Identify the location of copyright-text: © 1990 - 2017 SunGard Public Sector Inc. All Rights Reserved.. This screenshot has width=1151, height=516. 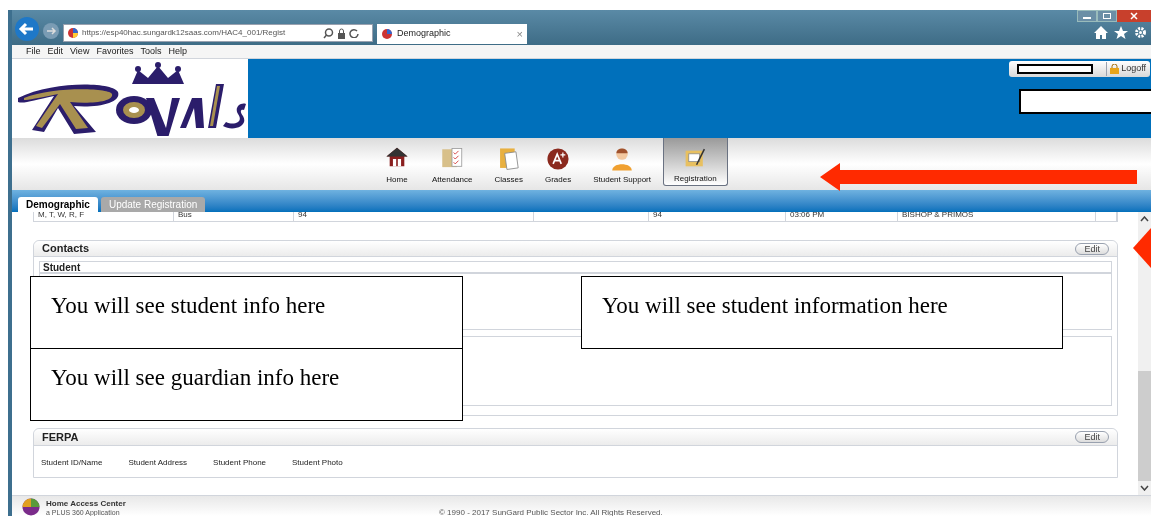
(551, 512).